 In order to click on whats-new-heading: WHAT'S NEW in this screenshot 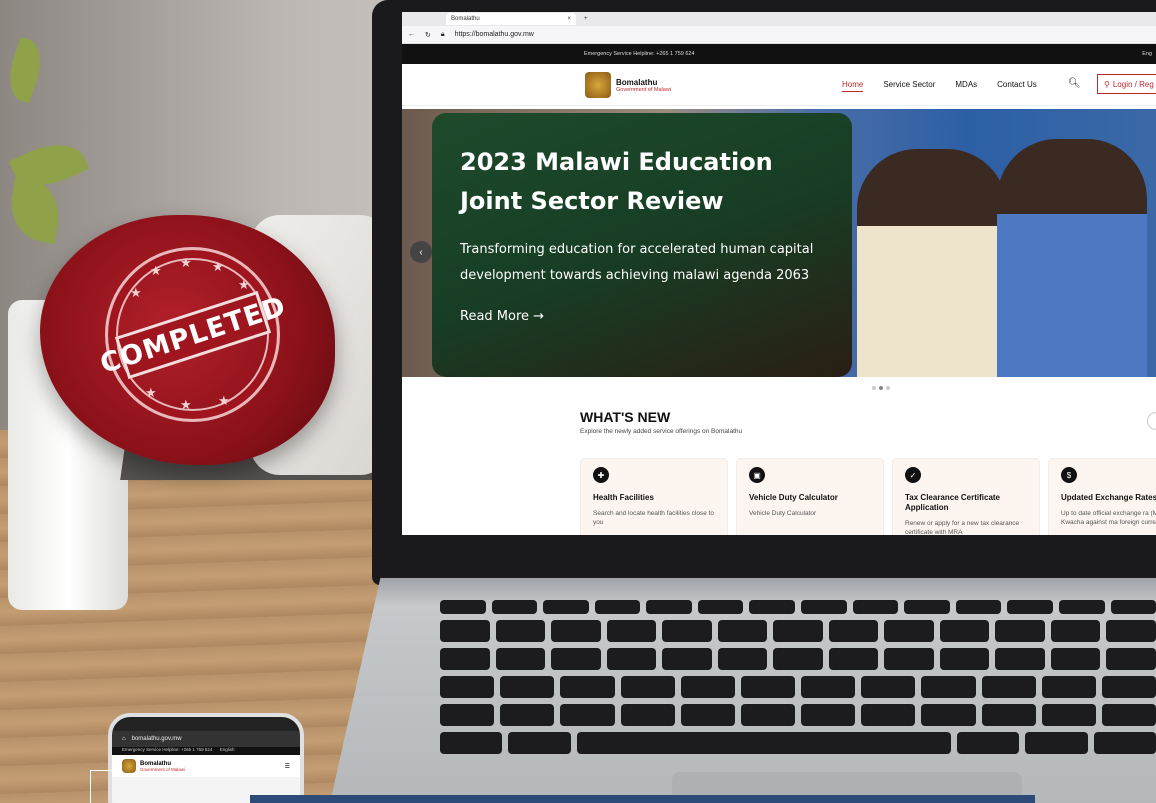, I will do `click(625, 417)`.